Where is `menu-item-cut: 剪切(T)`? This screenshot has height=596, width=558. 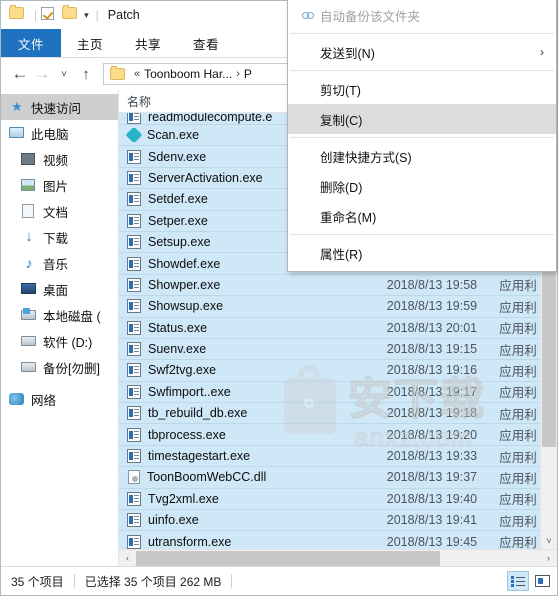 menu-item-cut: 剪切(T) is located at coordinates (422, 89).